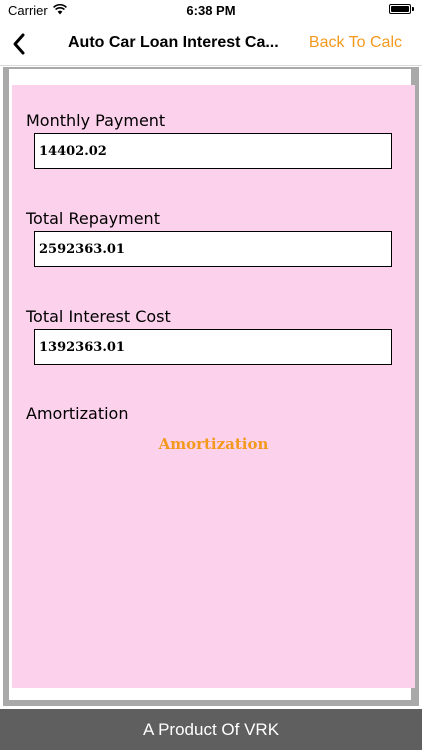 This screenshot has width=422, height=750. I want to click on status-bar: Carrier 6:38 PM, so click(211, 11).